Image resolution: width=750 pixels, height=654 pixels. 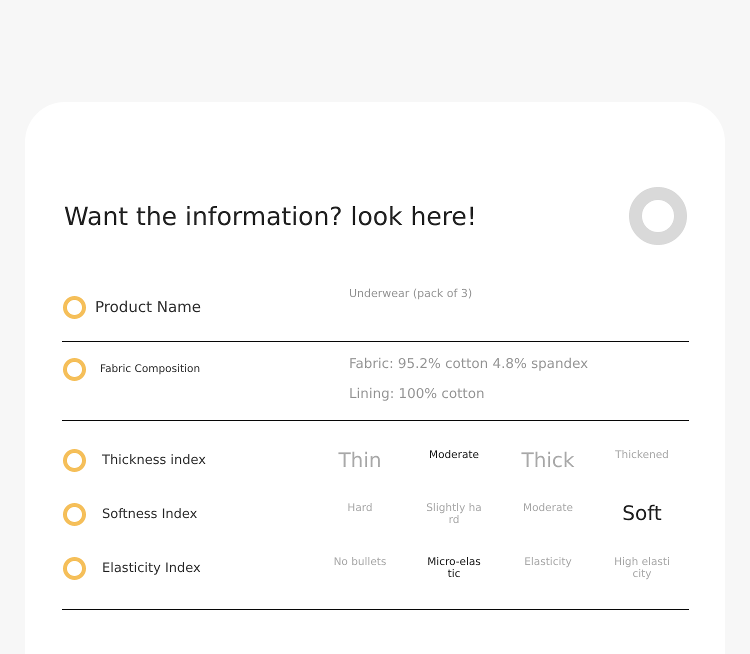 I want to click on heading: Want the information? look here!, so click(x=270, y=216).